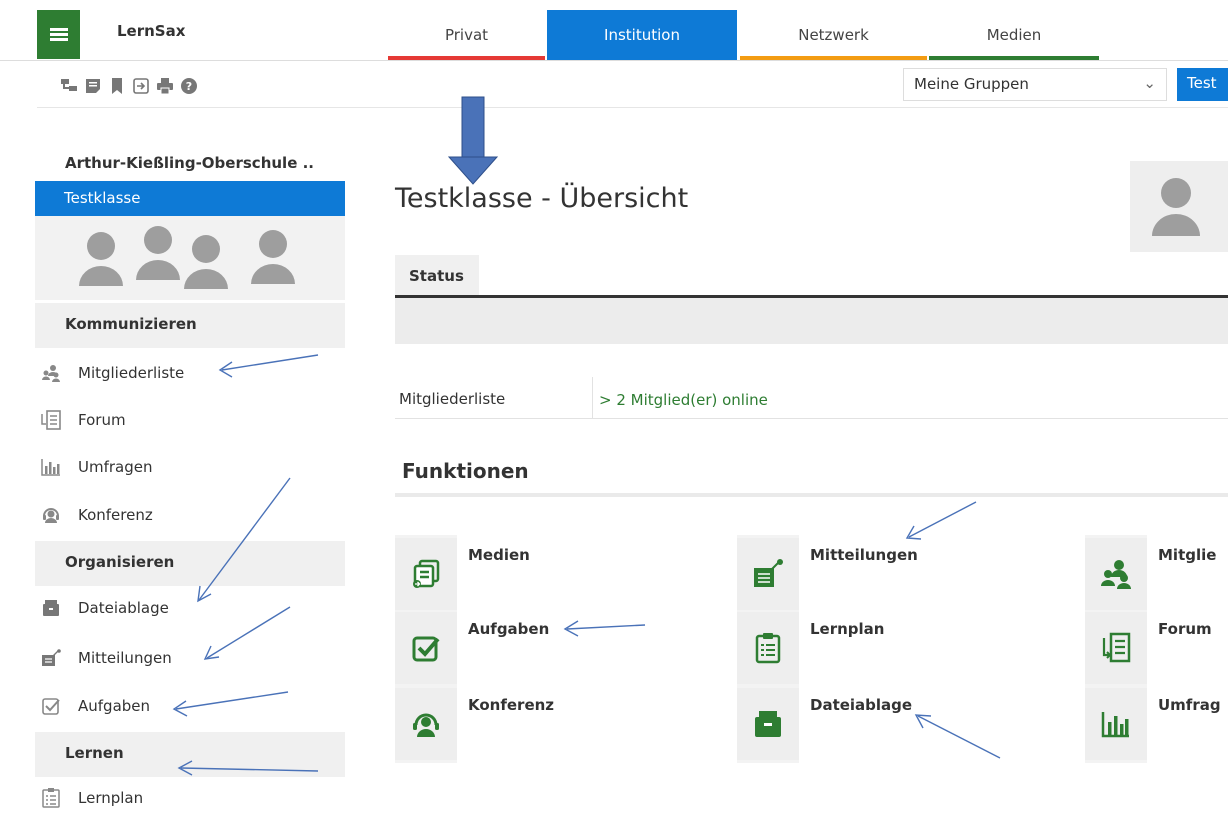 The width and height of the screenshot is (1228, 813). Describe the element at coordinates (614, 60) in the screenshot. I see `header-divider` at that location.